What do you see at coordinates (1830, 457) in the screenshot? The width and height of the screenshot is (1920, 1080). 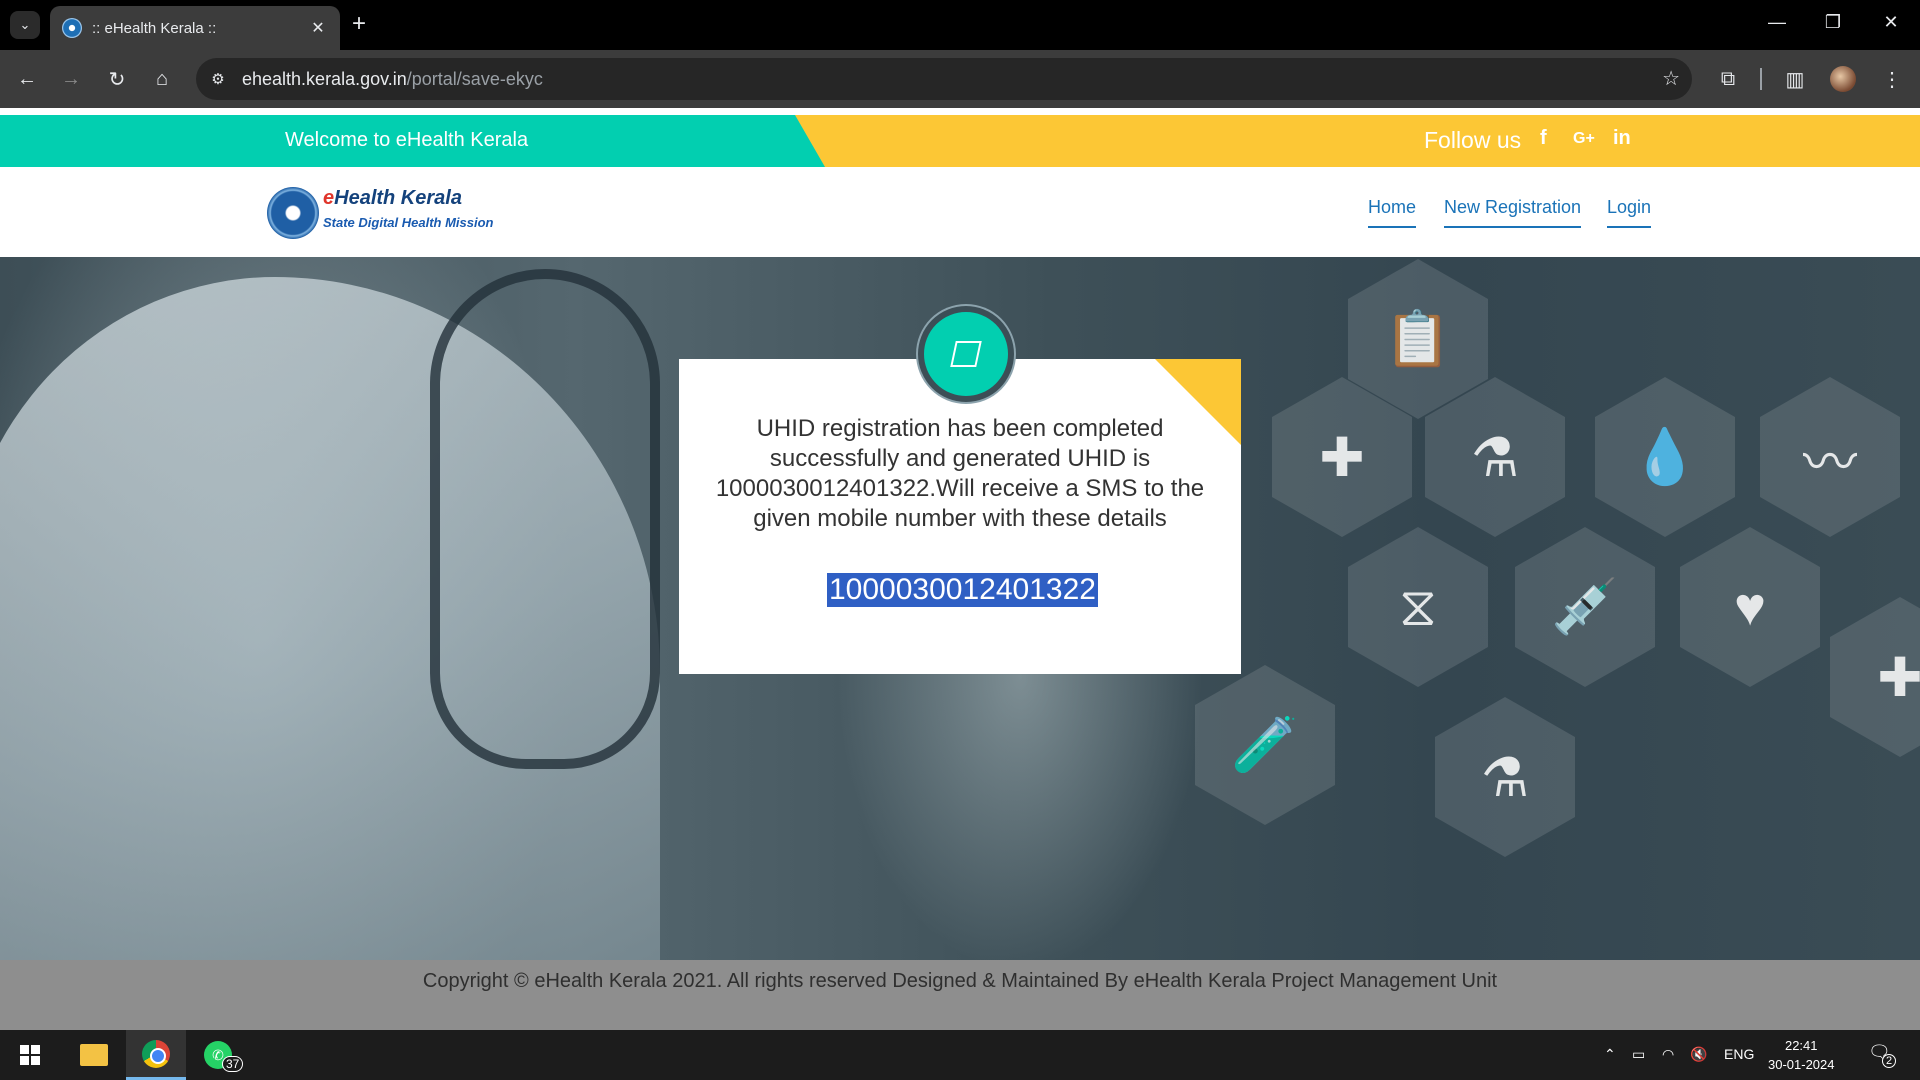 I see `monitor-icon: 〰` at bounding box center [1830, 457].